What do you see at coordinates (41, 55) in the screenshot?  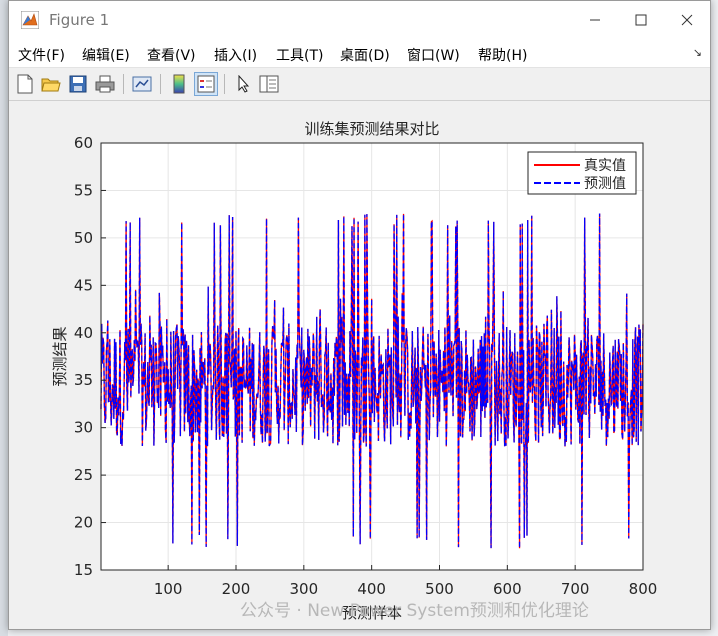 I see `menu-file: 文件(F)` at bounding box center [41, 55].